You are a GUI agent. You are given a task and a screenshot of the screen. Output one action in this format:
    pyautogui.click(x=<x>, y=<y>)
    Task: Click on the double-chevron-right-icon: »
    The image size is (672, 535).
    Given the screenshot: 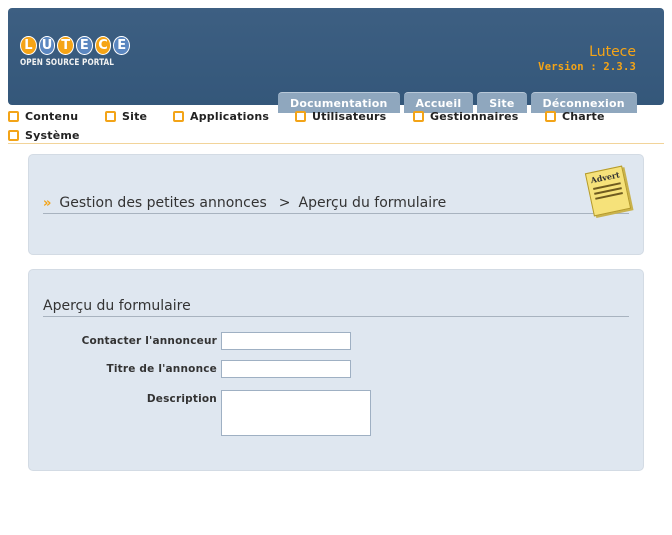 What is the action you would take?
    pyautogui.click(x=47, y=203)
    